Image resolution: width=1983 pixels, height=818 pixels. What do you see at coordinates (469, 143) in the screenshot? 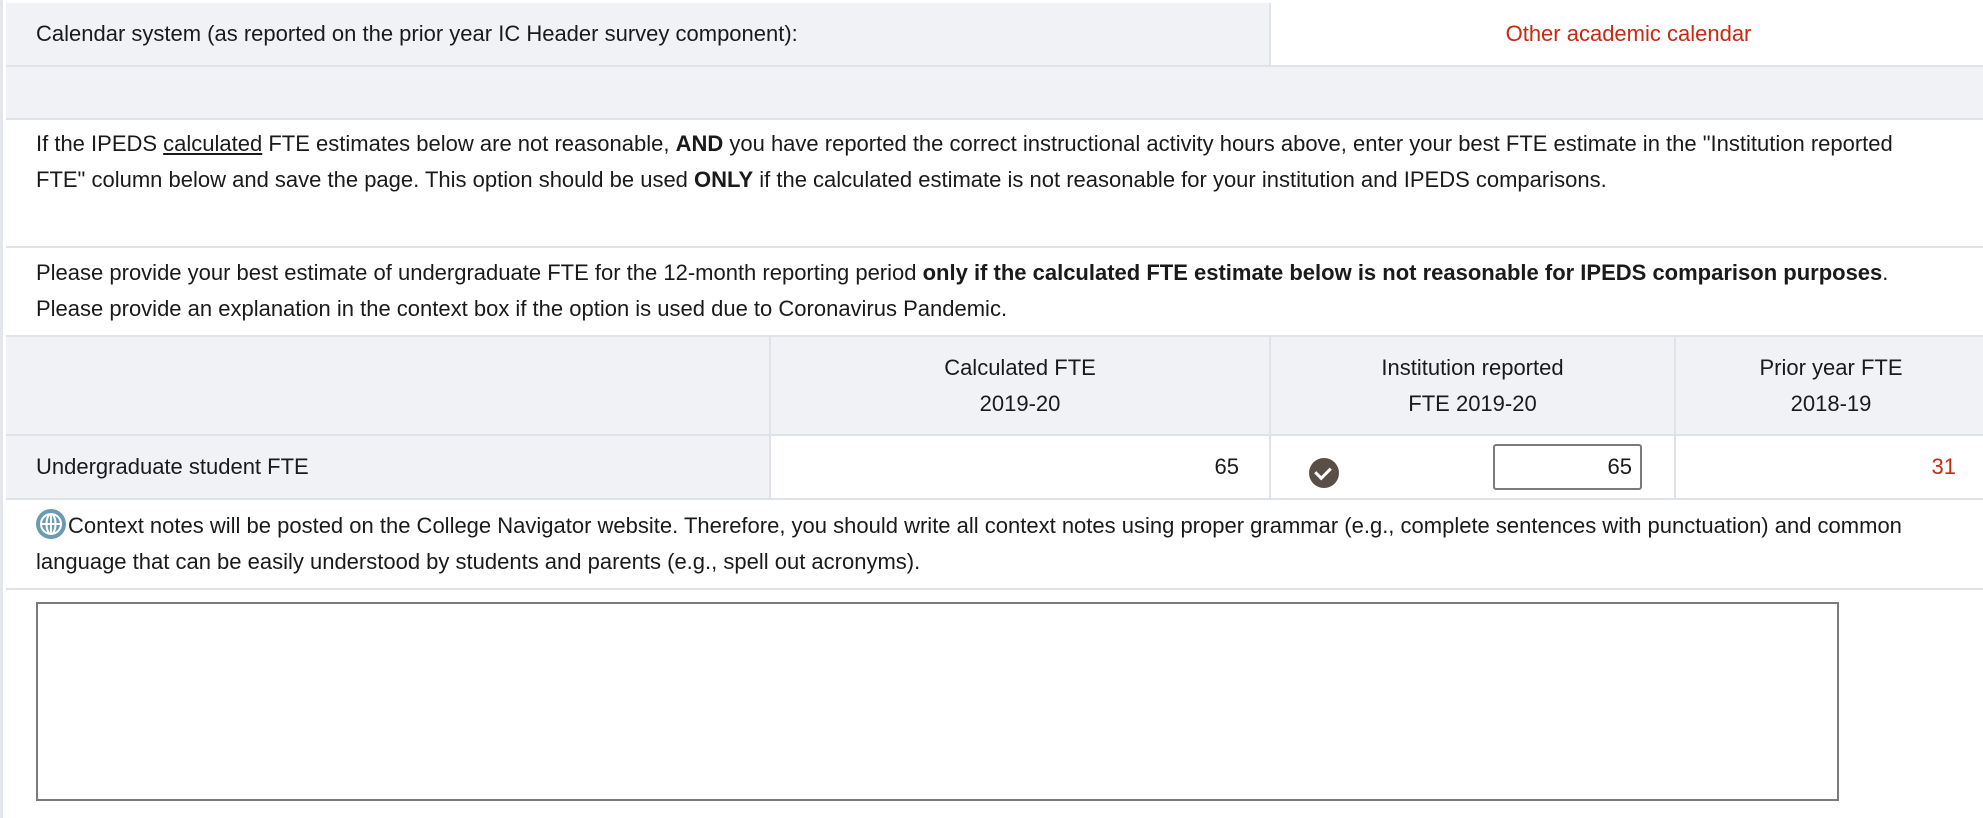
I see `p1-text-2: FTE estimates below are not reasonable,` at bounding box center [469, 143].